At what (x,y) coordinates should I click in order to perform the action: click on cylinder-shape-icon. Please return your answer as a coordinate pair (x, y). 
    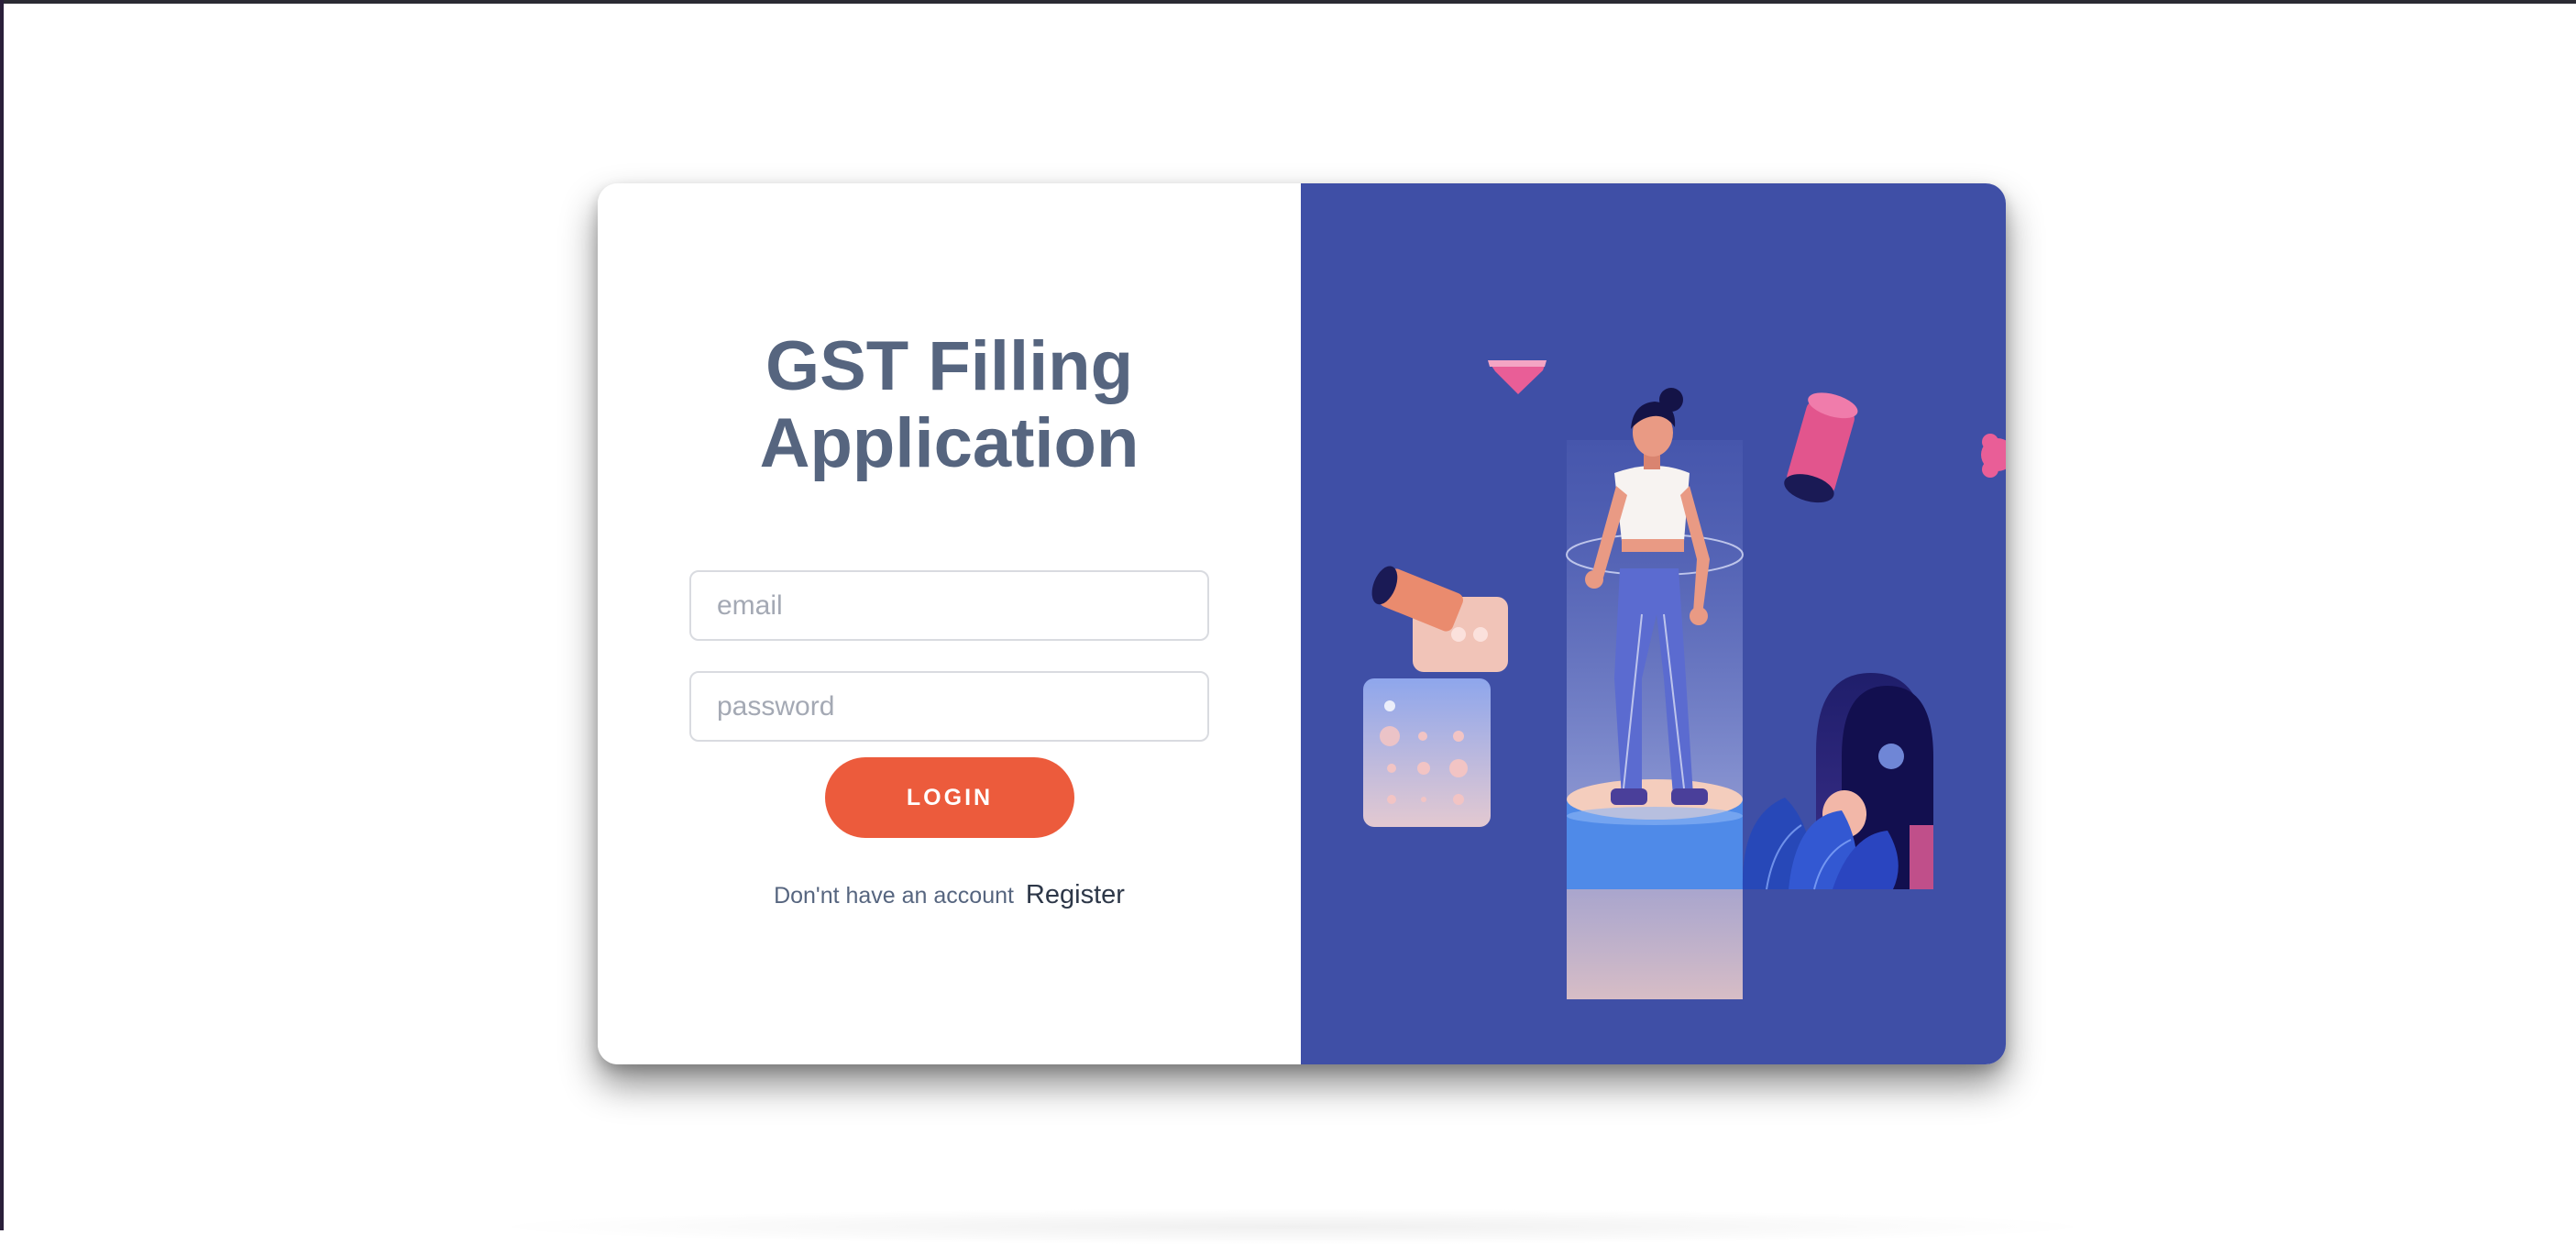
    Looking at the image, I should click on (1821, 448).